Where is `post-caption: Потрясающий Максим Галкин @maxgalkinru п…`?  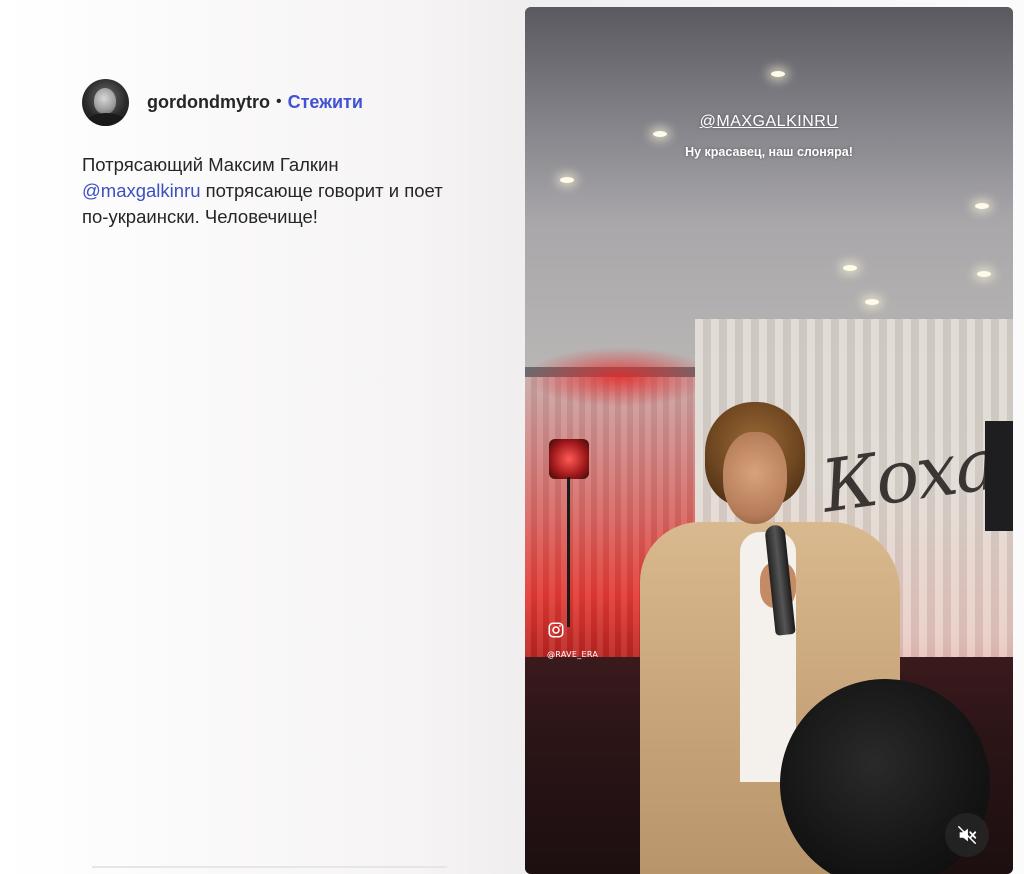 post-caption: Потрясающий Максим Галкин @maxgalkinru п… is located at coordinates (267, 191).